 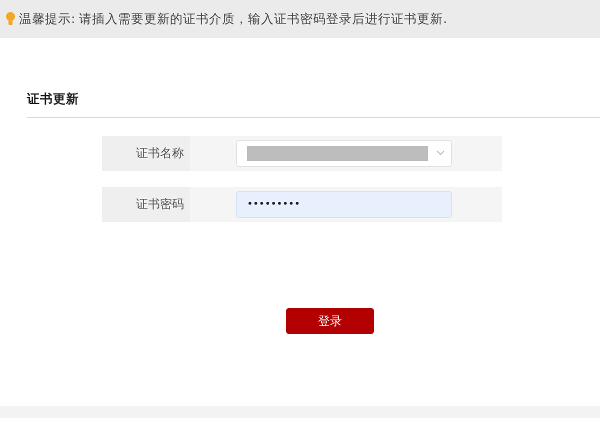 I want to click on login-button: 登录, so click(x=330, y=321).